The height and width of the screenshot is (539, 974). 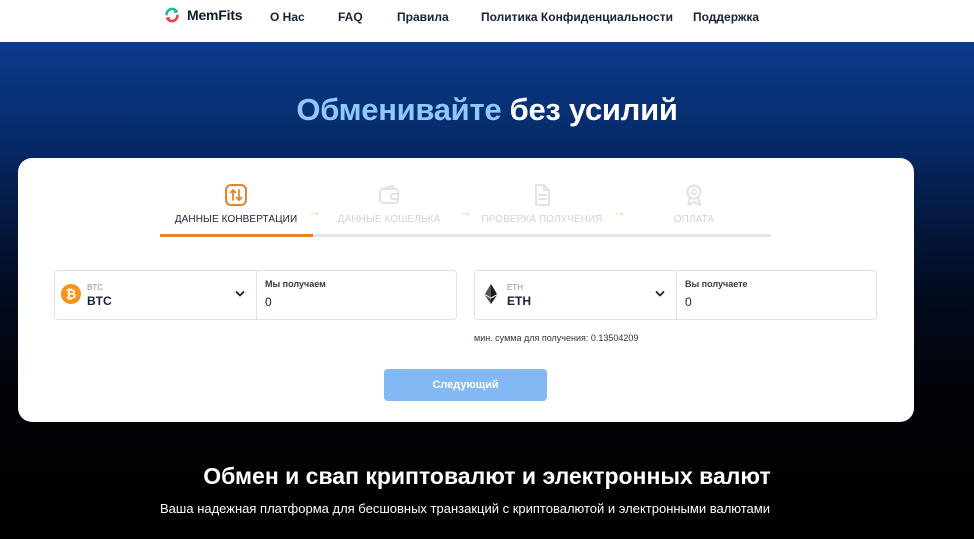 What do you see at coordinates (236, 219) in the screenshot?
I see `step-label: ДАННЫЕ КОНВЕРТАЦИИ` at bounding box center [236, 219].